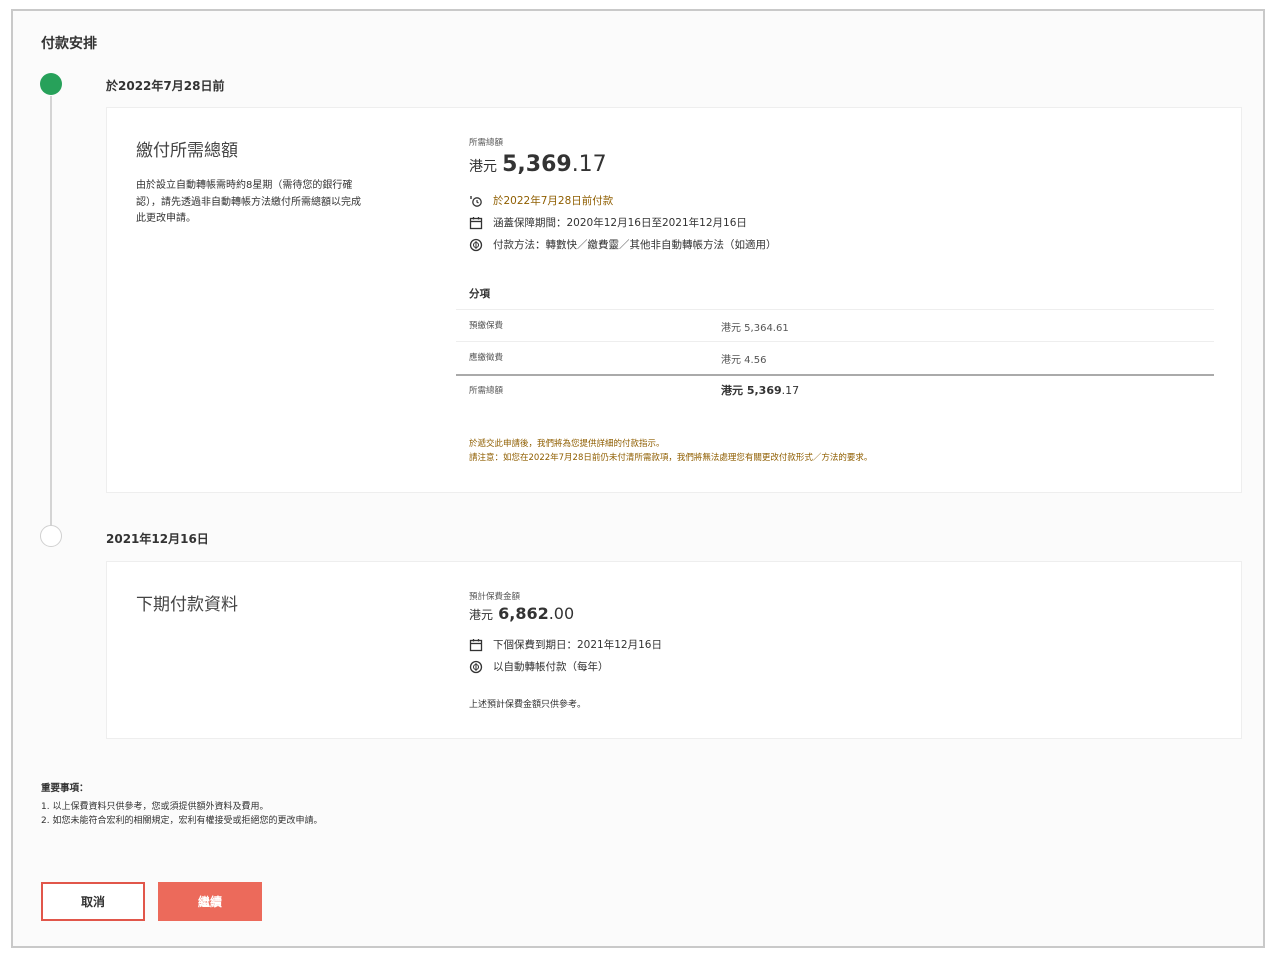 This screenshot has width=1280, height=961. What do you see at coordinates (486, 358) in the screenshot?
I see `breakdown-label-levy: 應繳徵費` at bounding box center [486, 358].